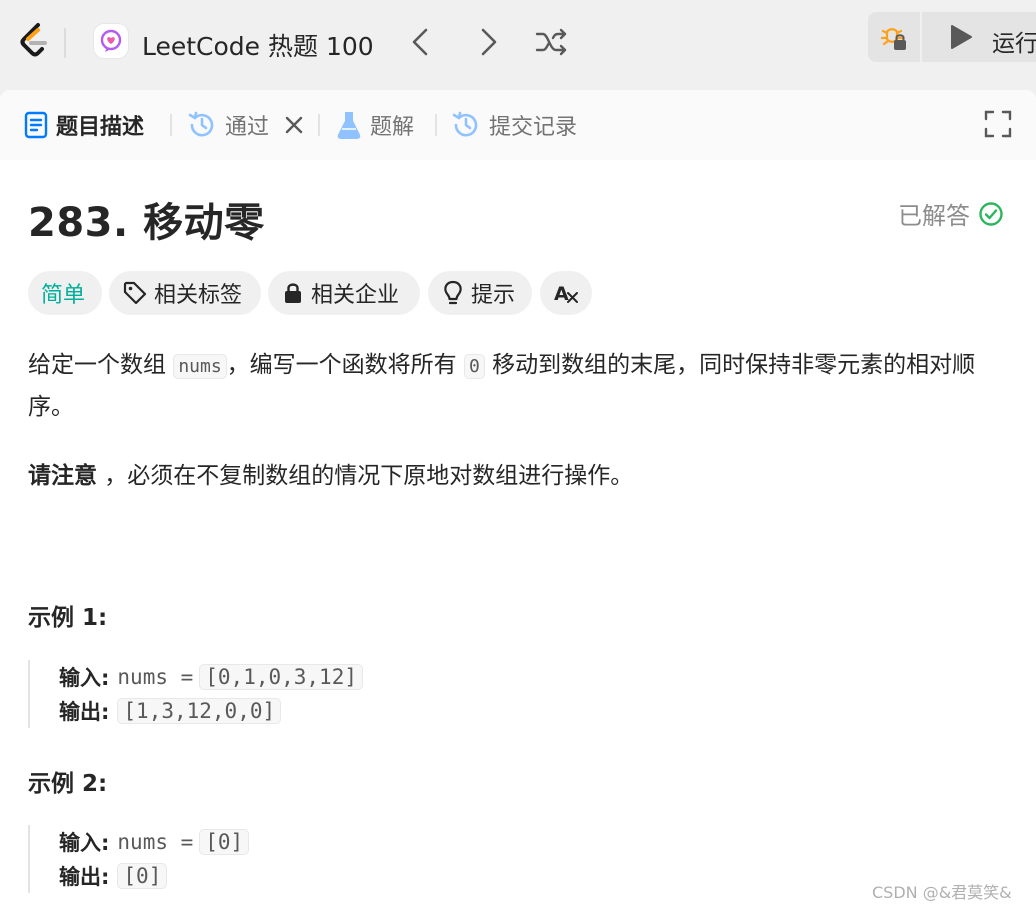  Describe the element at coordinates (68, 618) in the screenshot. I see `example-heading: 示例 1:` at that location.